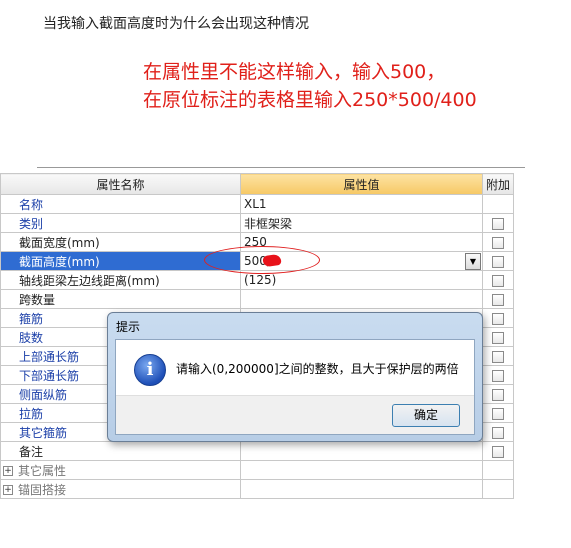 This screenshot has width=571, height=548. I want to click on answer-line-2: 在原位标注的表格里输入250*500/400, so click(310, 100).